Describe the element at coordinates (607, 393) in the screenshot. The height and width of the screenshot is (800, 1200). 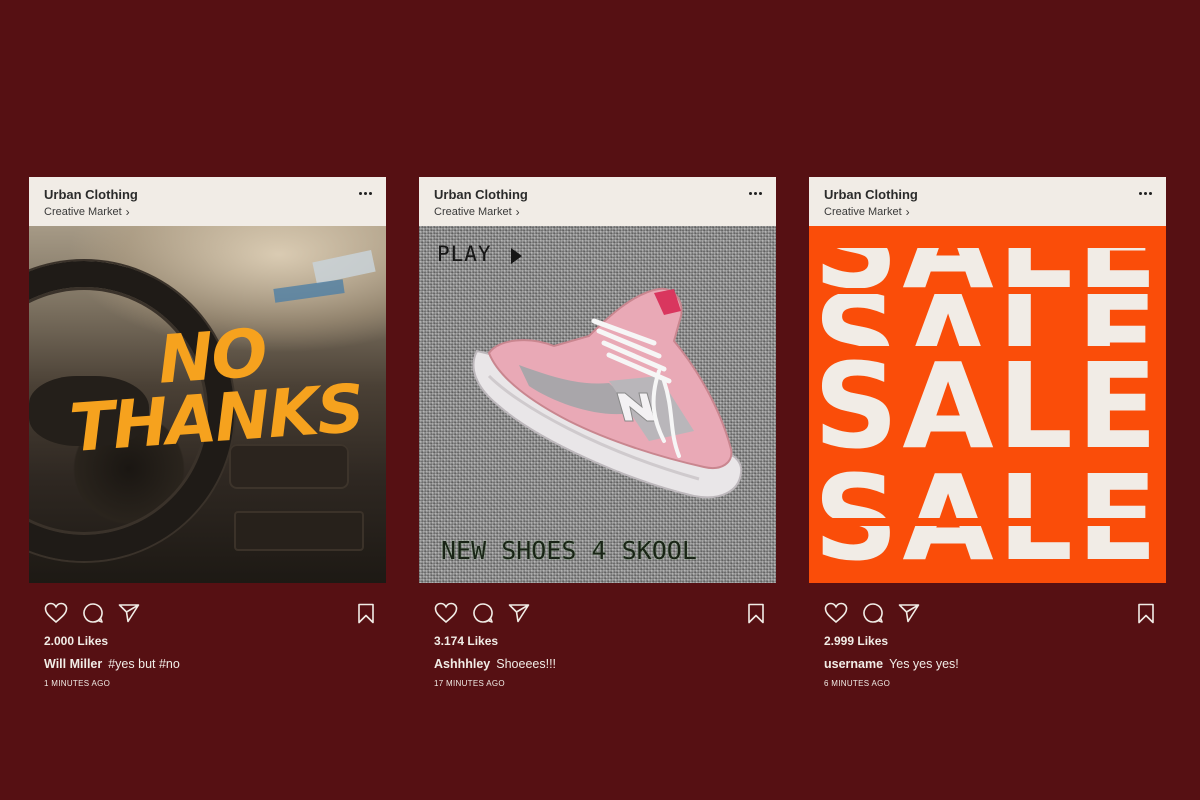
I see `sneaker-image` at that location.